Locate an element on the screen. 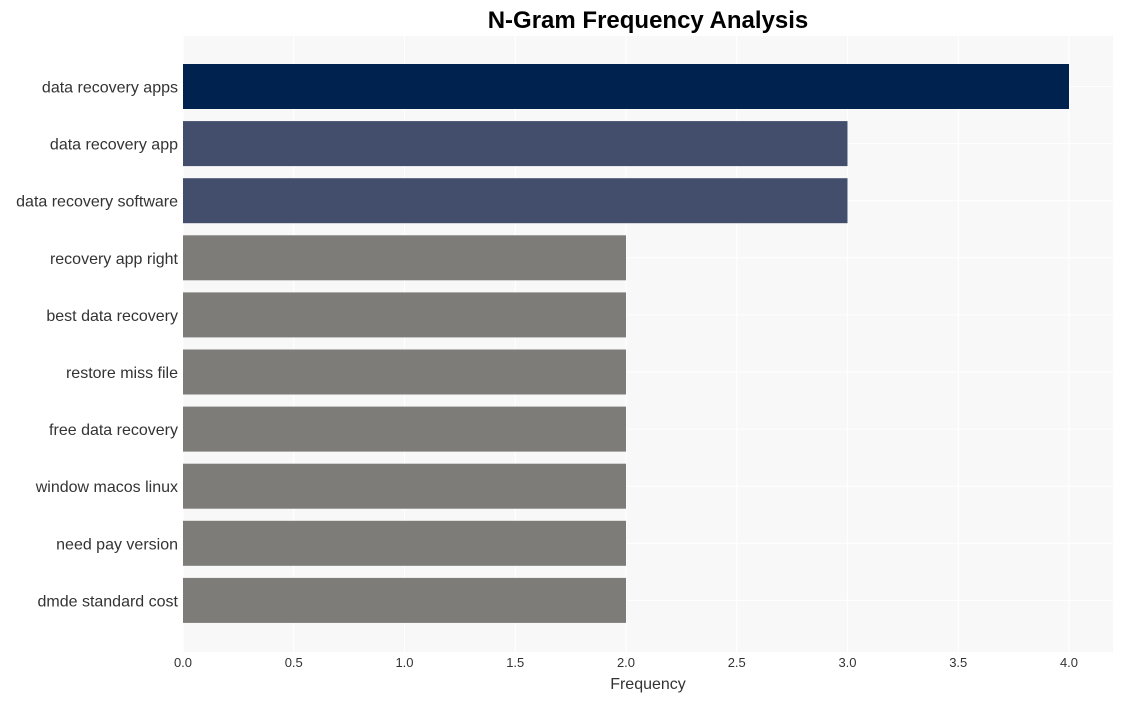 The height and width of the screenshot is (701, 1123). x-tick-label: 3.5 is located at coordinates (958, 662).